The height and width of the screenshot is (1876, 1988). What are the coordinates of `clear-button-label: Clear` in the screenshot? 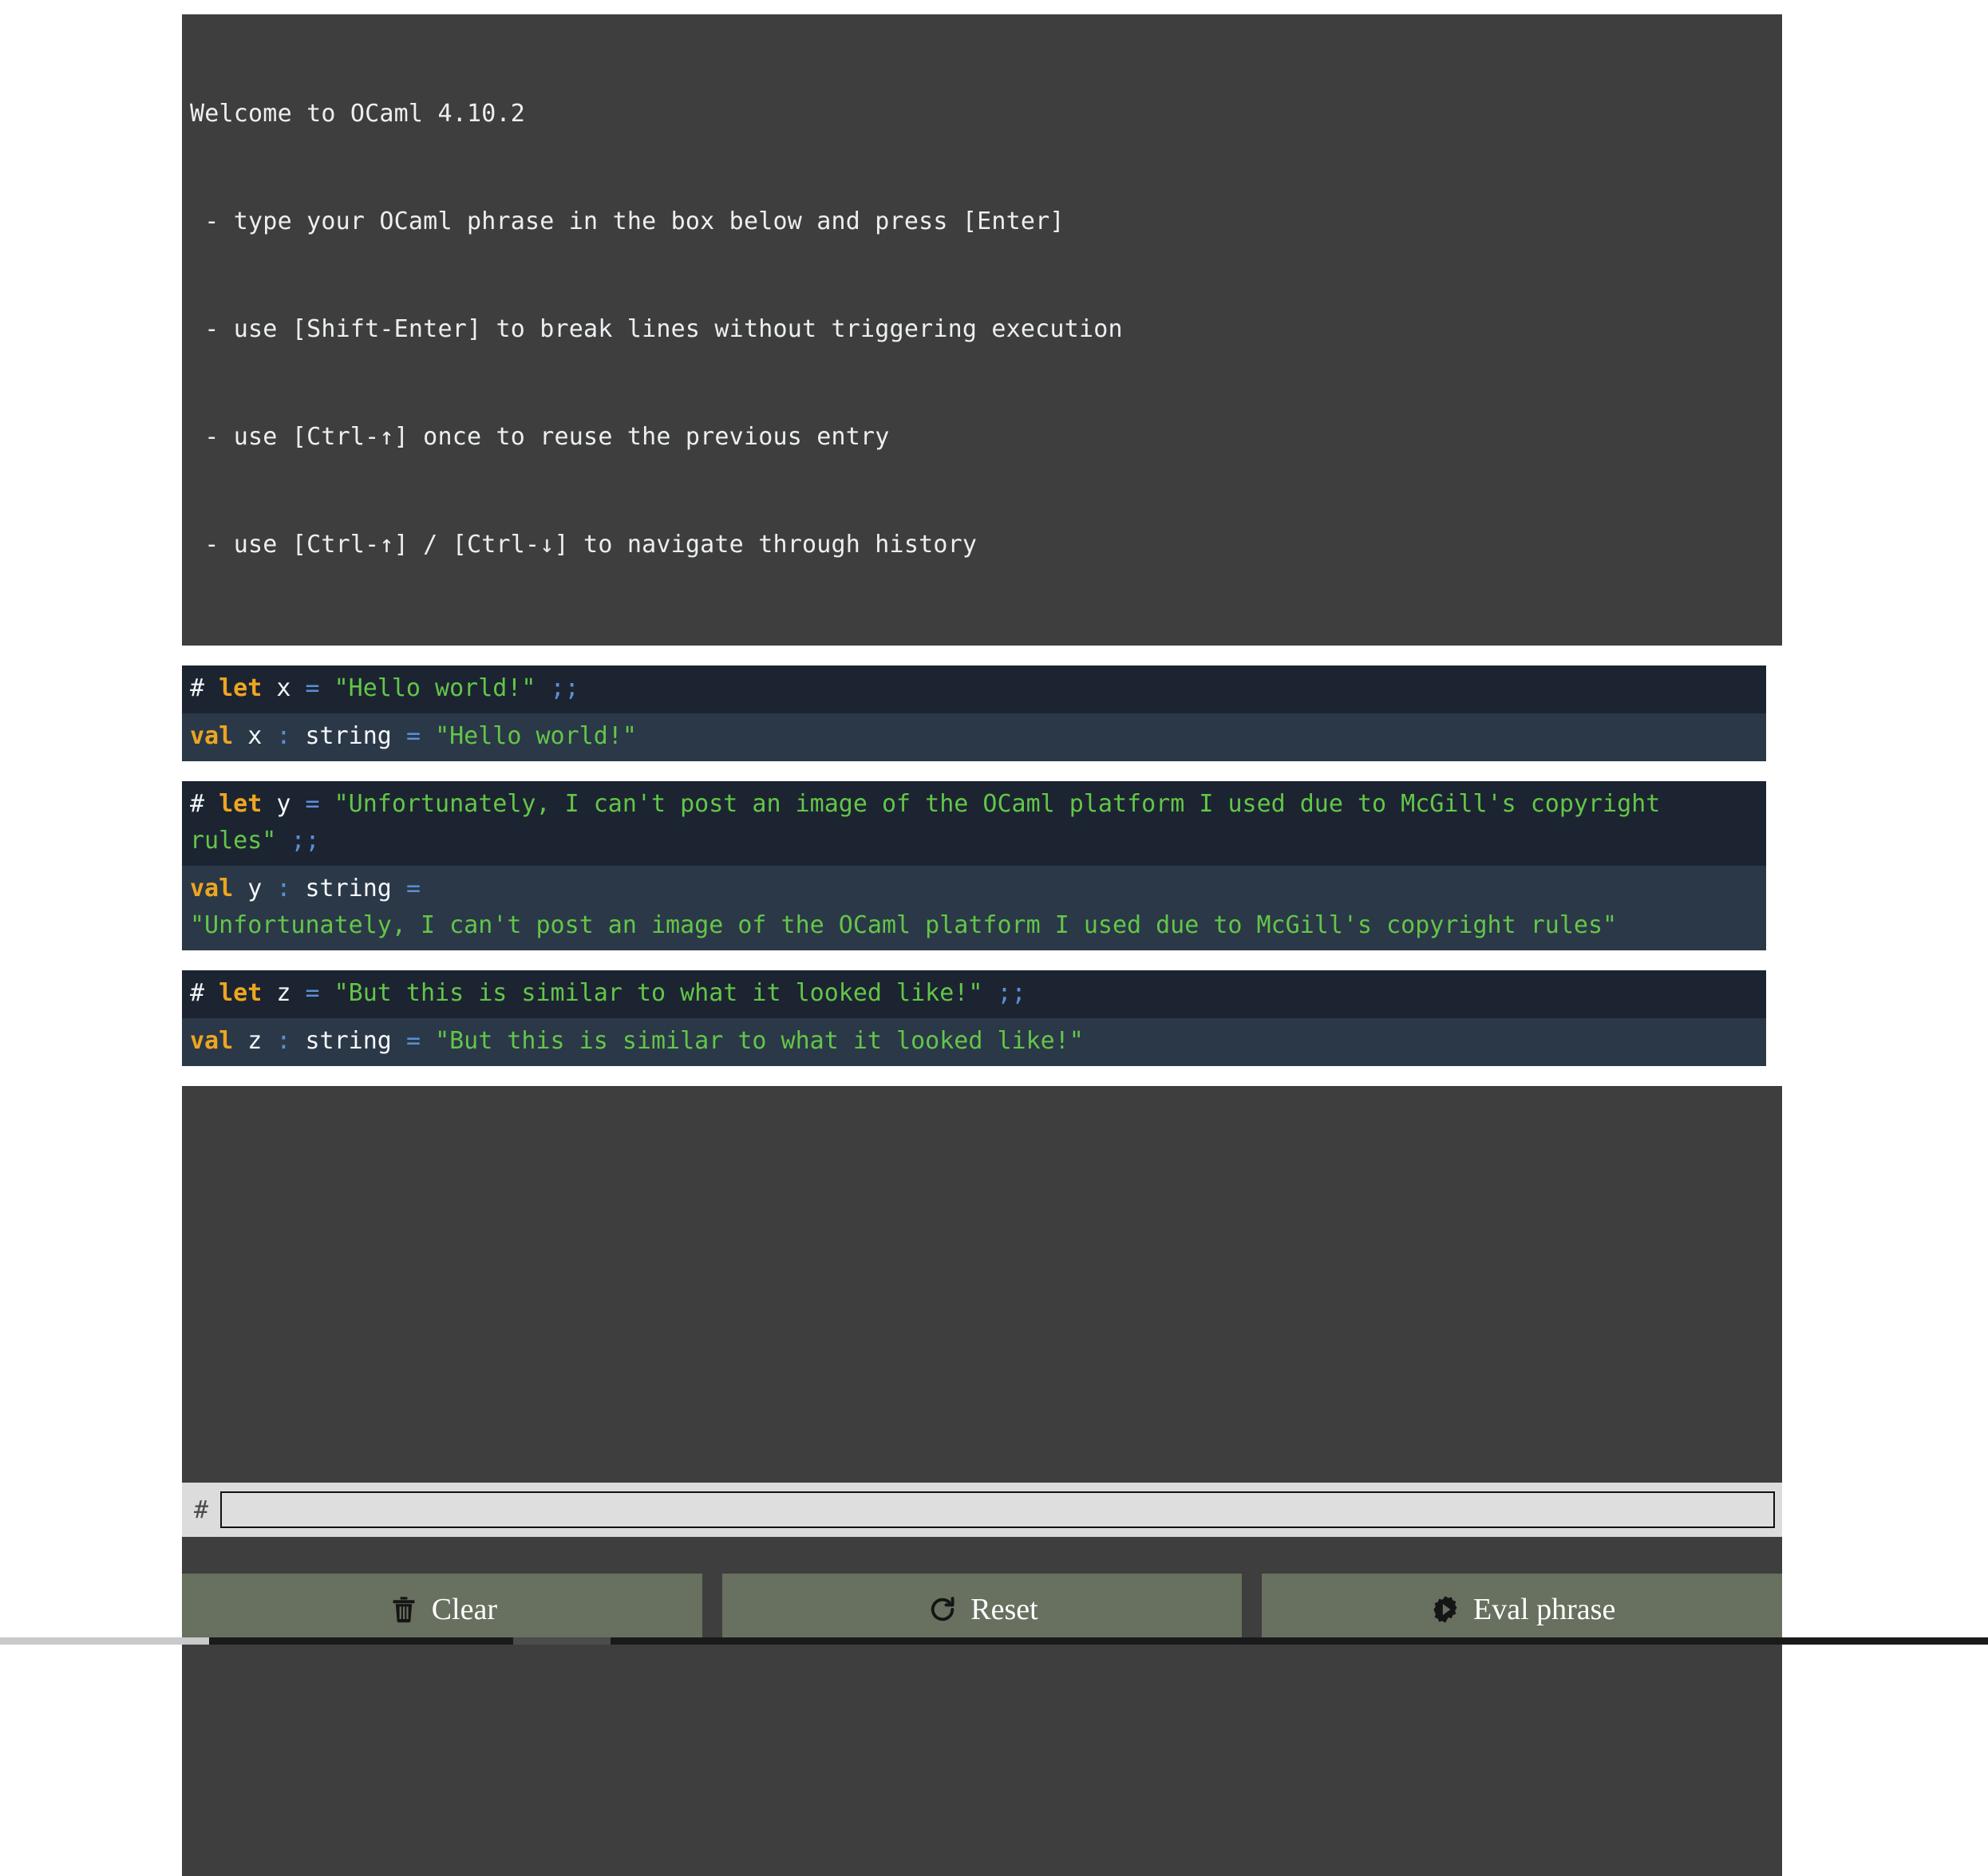 It's located at (464, 1609).